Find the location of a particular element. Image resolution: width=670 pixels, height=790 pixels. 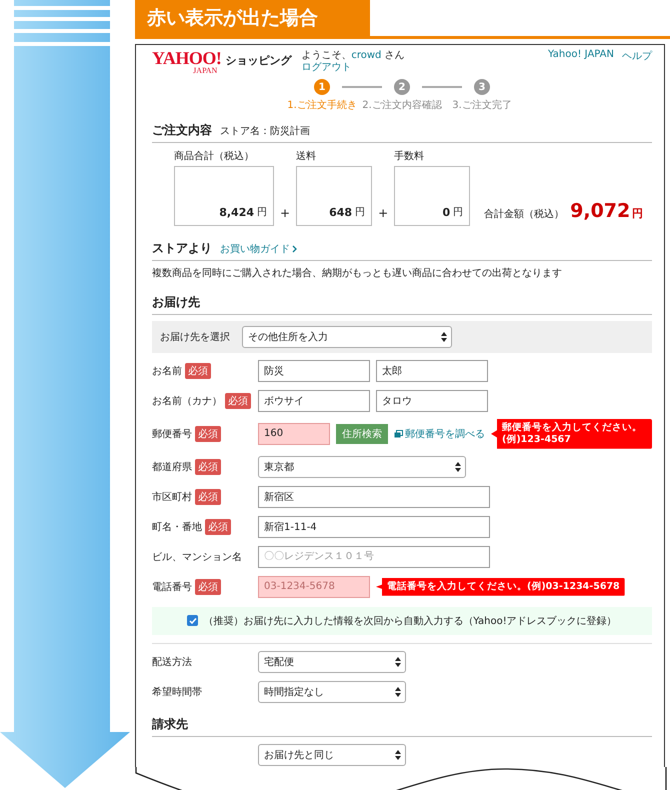

service-name: ショッピング is located at coordinates (258, 60).